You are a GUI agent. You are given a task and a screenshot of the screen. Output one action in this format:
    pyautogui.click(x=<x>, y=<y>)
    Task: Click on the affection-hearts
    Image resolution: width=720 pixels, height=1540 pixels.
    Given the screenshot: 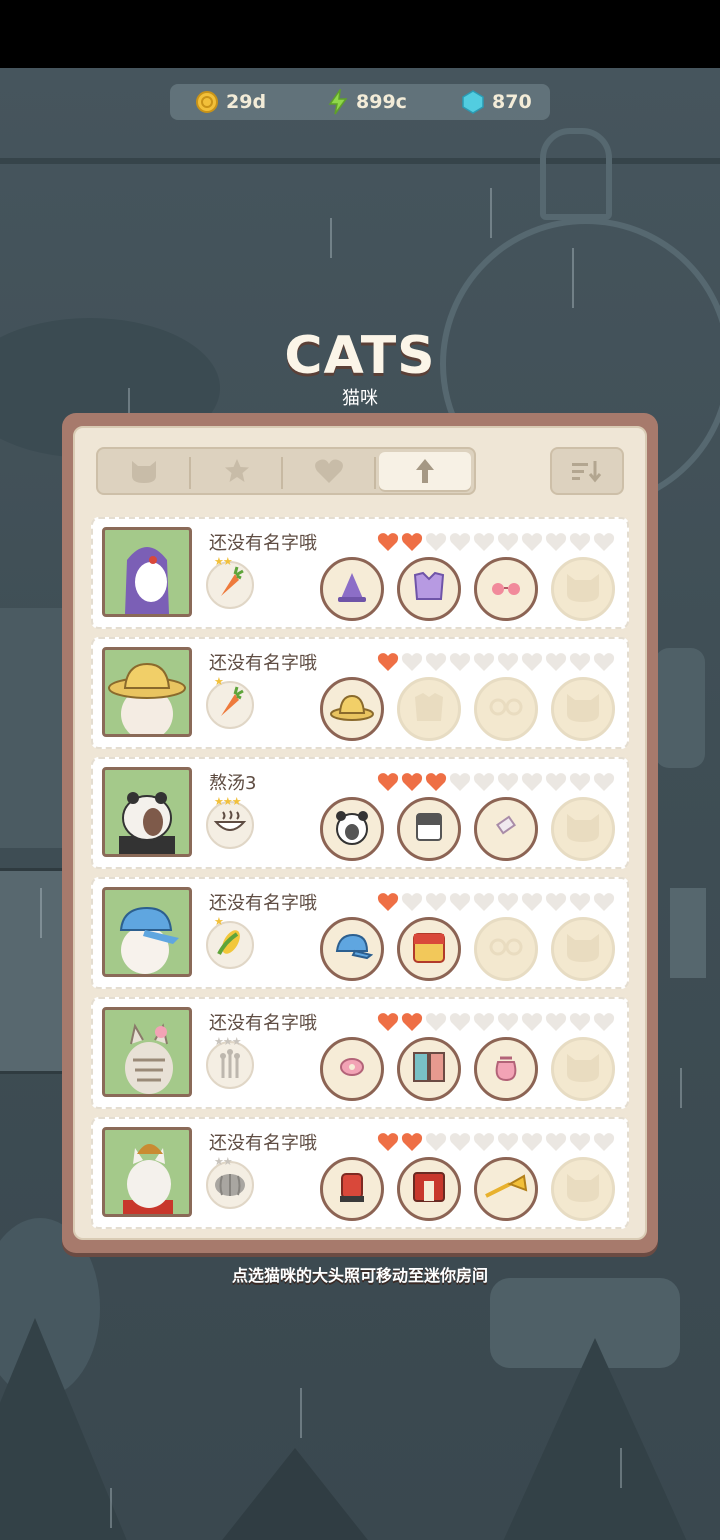 What is the action you would take?
    pyautogui.click(x=496, y=1022)
    